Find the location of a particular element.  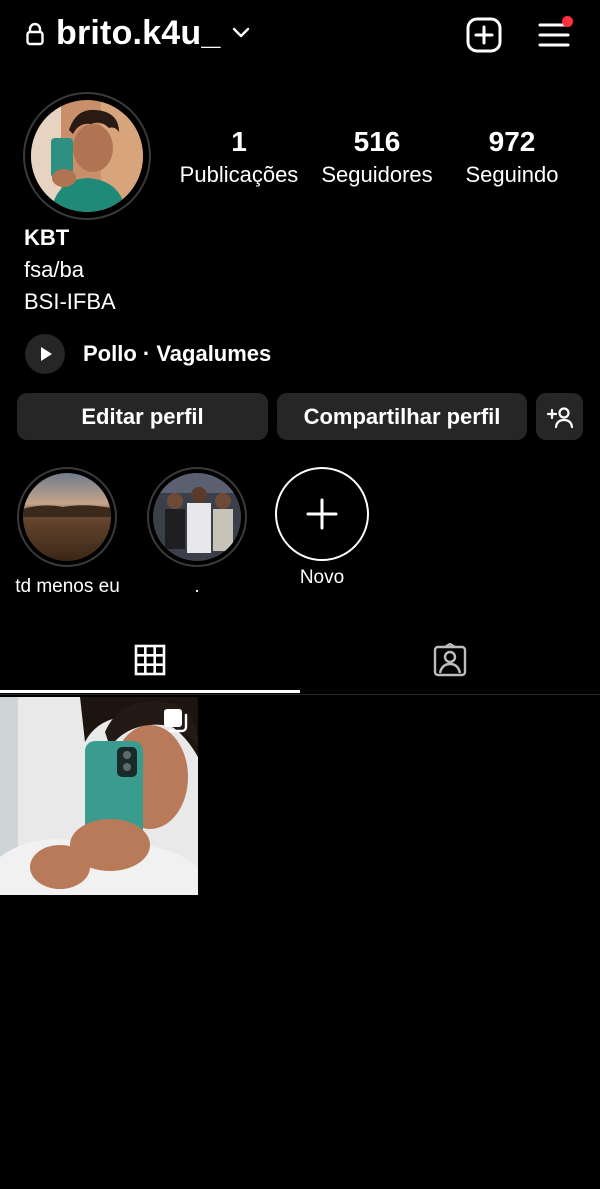

profile-name: KBT is located at coordinates (47, 237).